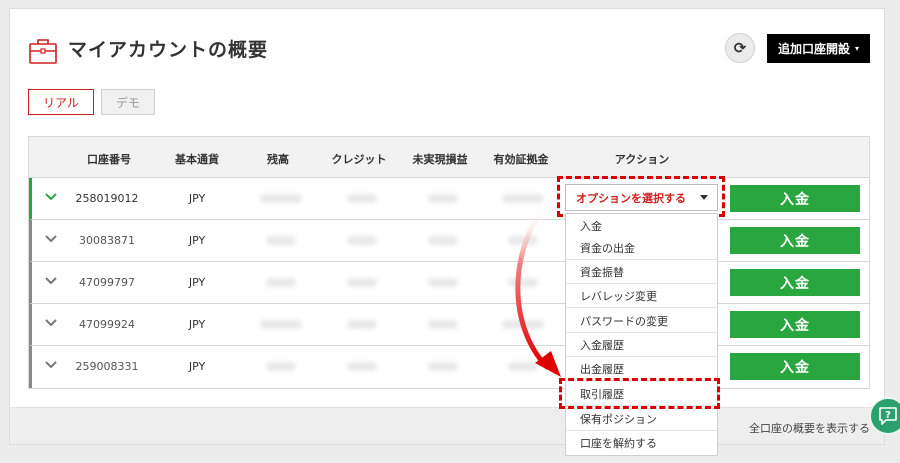 This screenshot has width=900, height=463. I want to click on menu-item-password: パスワードの変更, so click(641, 321).